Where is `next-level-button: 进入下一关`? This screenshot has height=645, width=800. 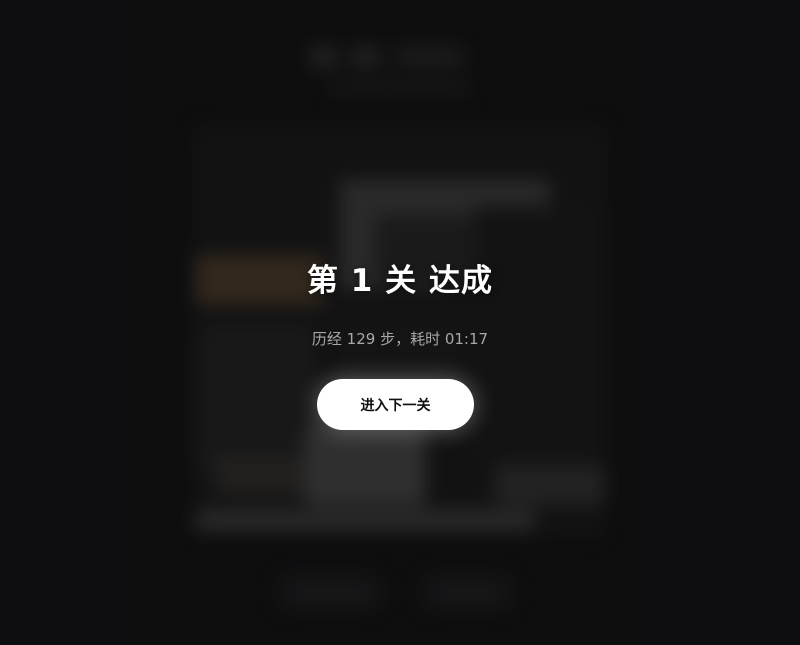 next-level-button: 进入下一关 is located at coordinates (395, 404).